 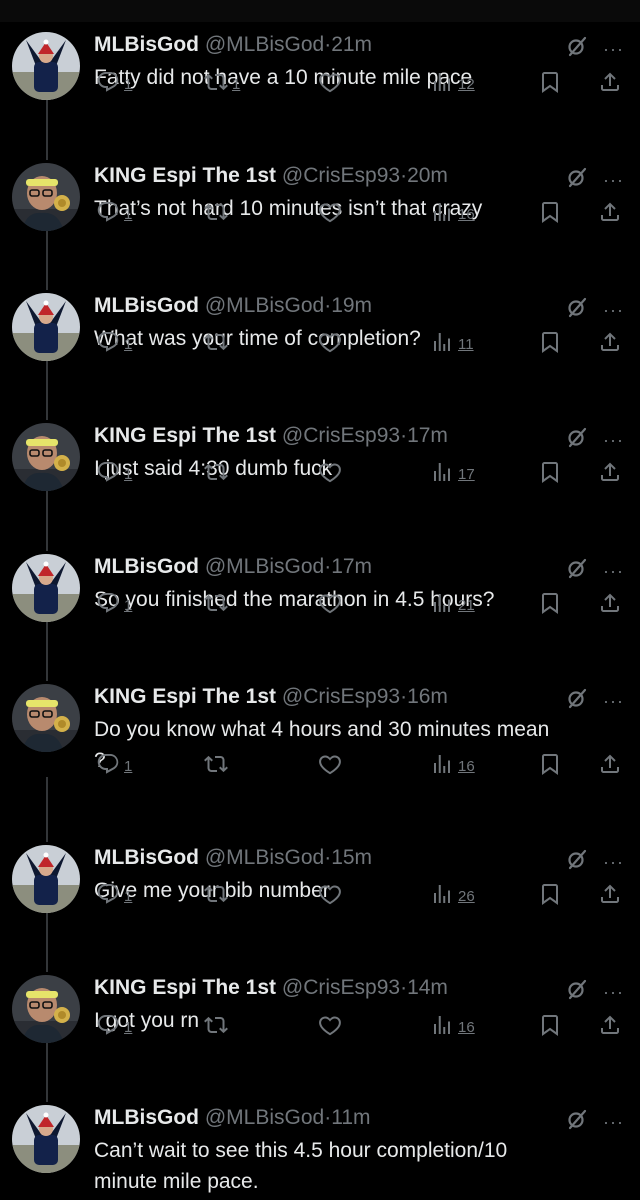 What do you see at coordinates (452, 84) in the screenshot?
I see `views-button: 12` at bounding box center [452, 84].